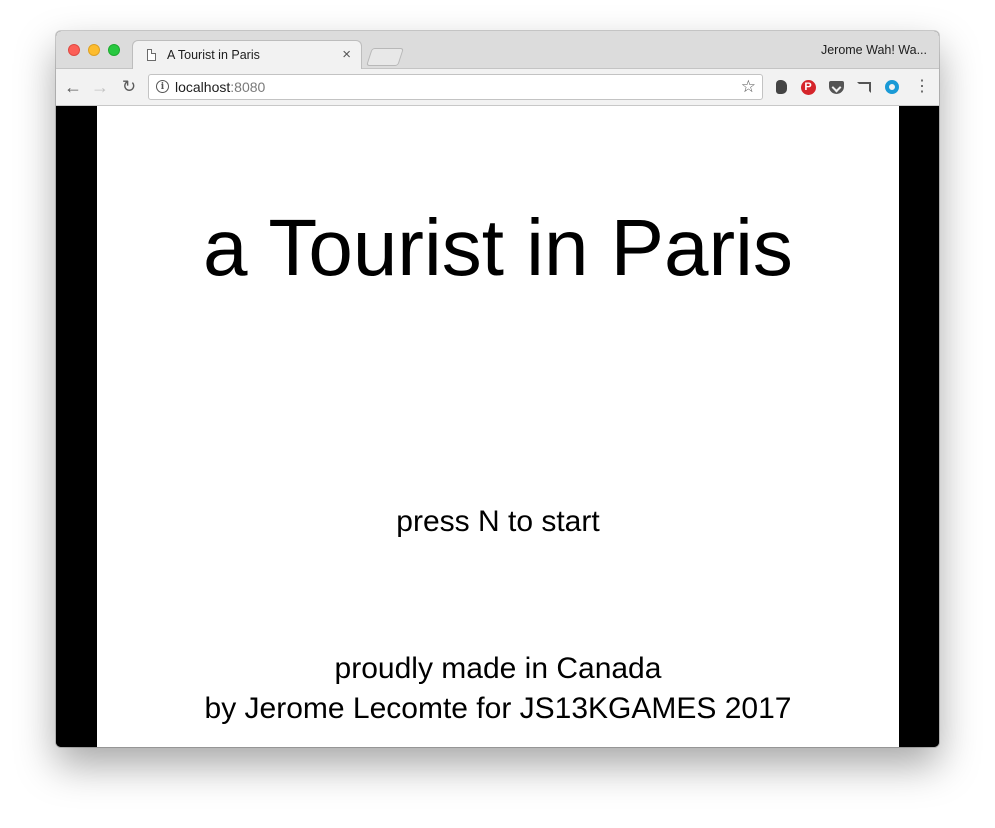 This screenshot has height=828, width=995. What do you see at coordinates (346, 55) in the screenshot?
I see `tab-close-icon: ×` at bounding box center [346, 55].